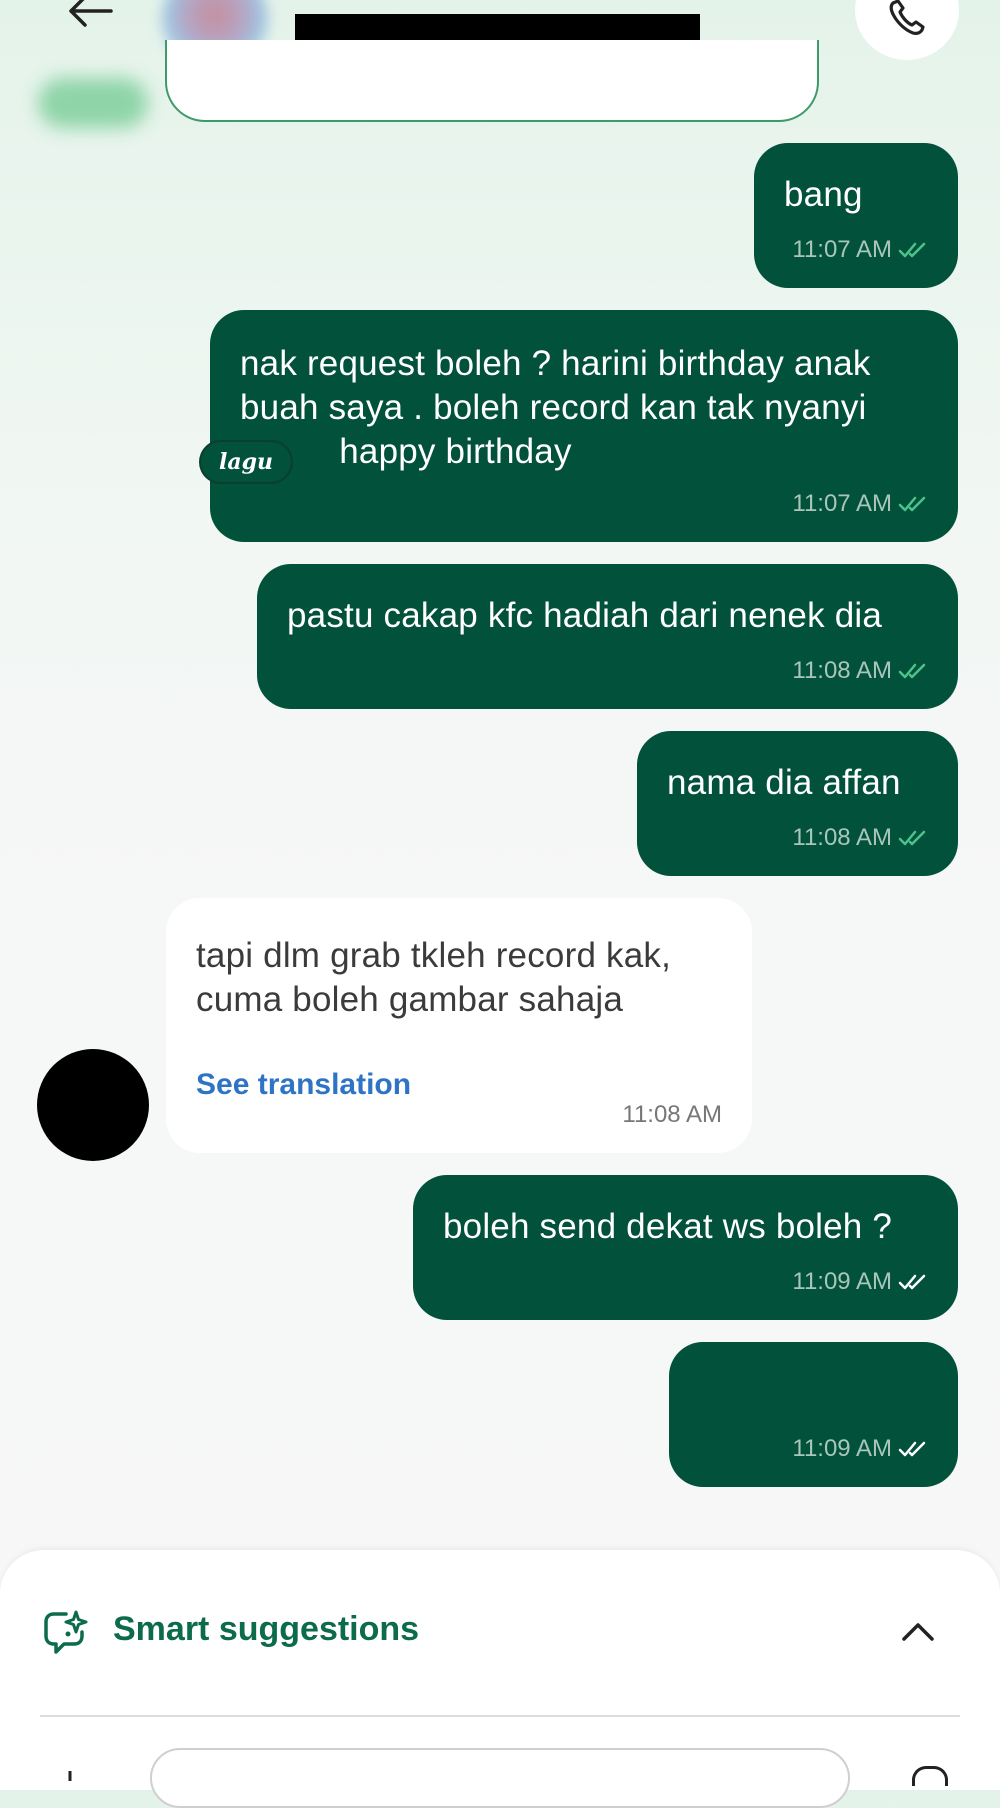 The height and width of the screenshot is (1808, 1000). Describe the element at coordinates (492, 81) in the screenshot. I see `previous-card` at that location.